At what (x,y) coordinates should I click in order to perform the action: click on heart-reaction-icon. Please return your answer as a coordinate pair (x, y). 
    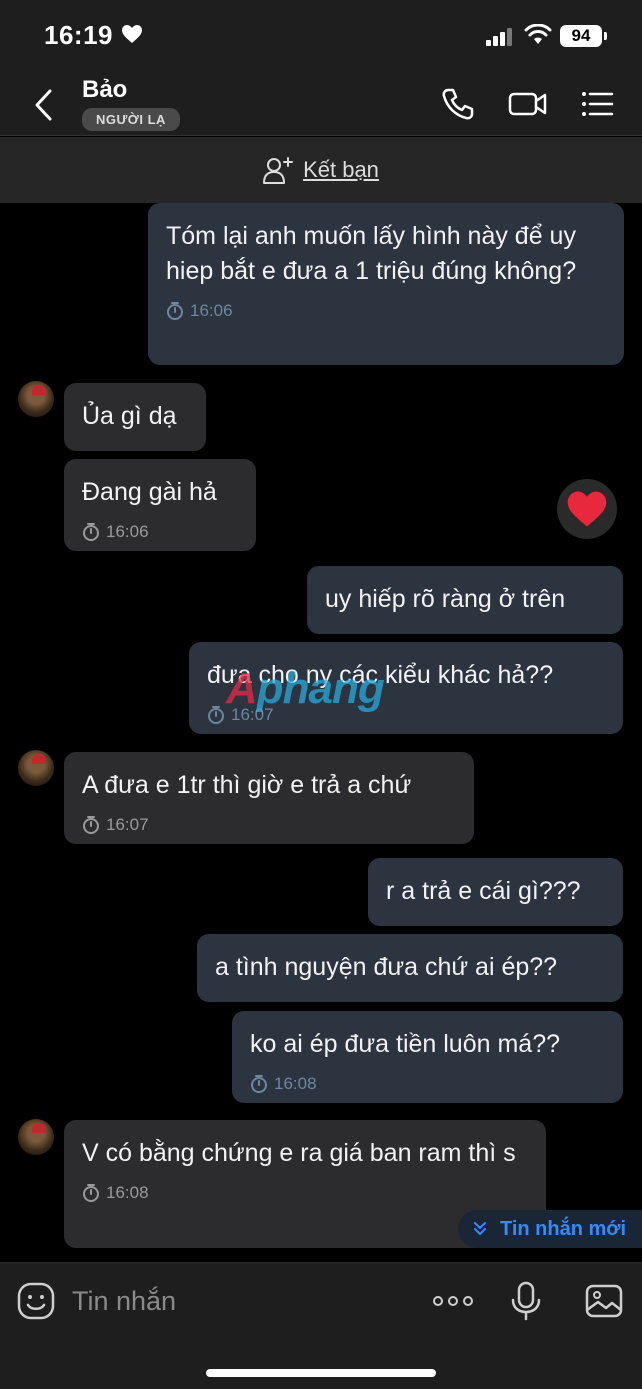
    Looking at the image, I should click on (587, 509).